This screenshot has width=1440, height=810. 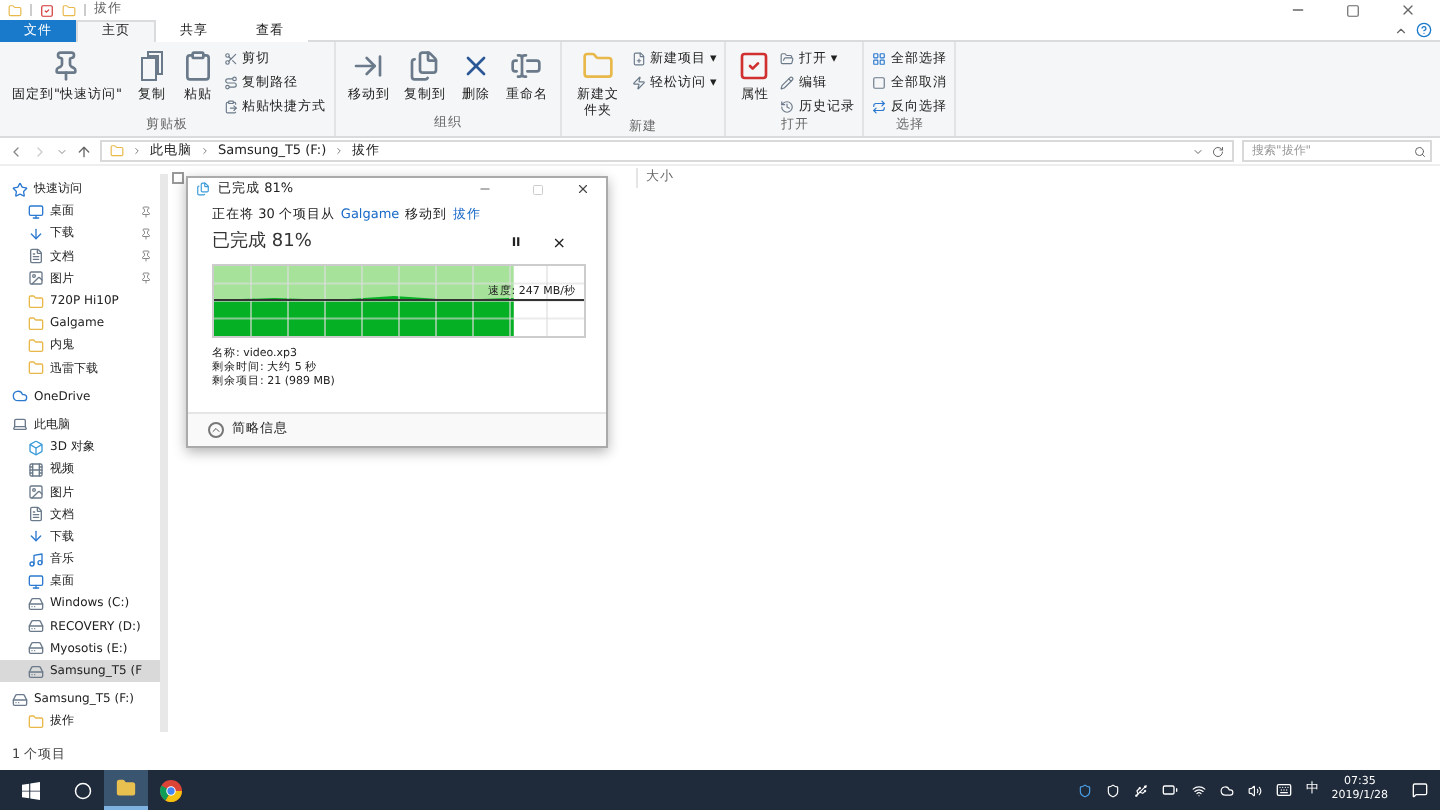 What do you see at coordinates (1420, 790) in the screenshot?
I see `notification-icon` at bounding box center [1420, 790].